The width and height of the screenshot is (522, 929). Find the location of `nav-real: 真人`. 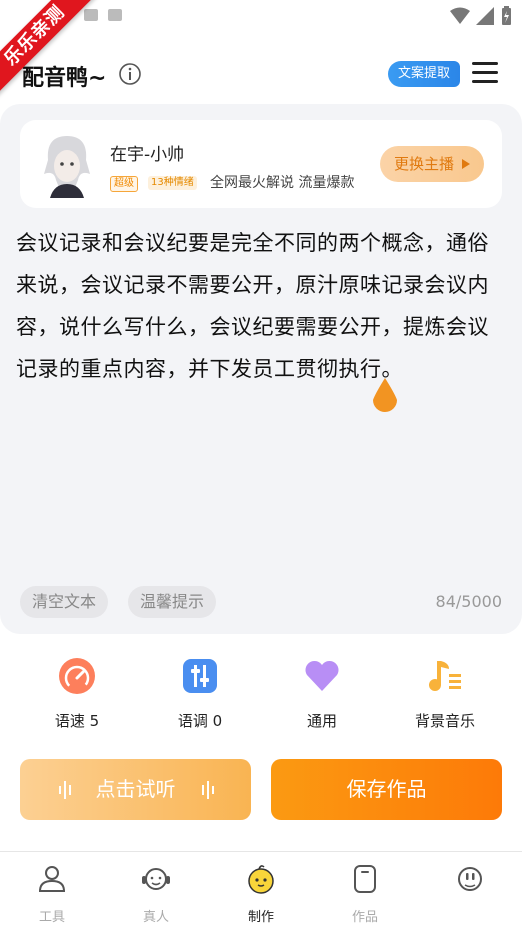

nav-real: 真人 is located at coordinates (156, 894).